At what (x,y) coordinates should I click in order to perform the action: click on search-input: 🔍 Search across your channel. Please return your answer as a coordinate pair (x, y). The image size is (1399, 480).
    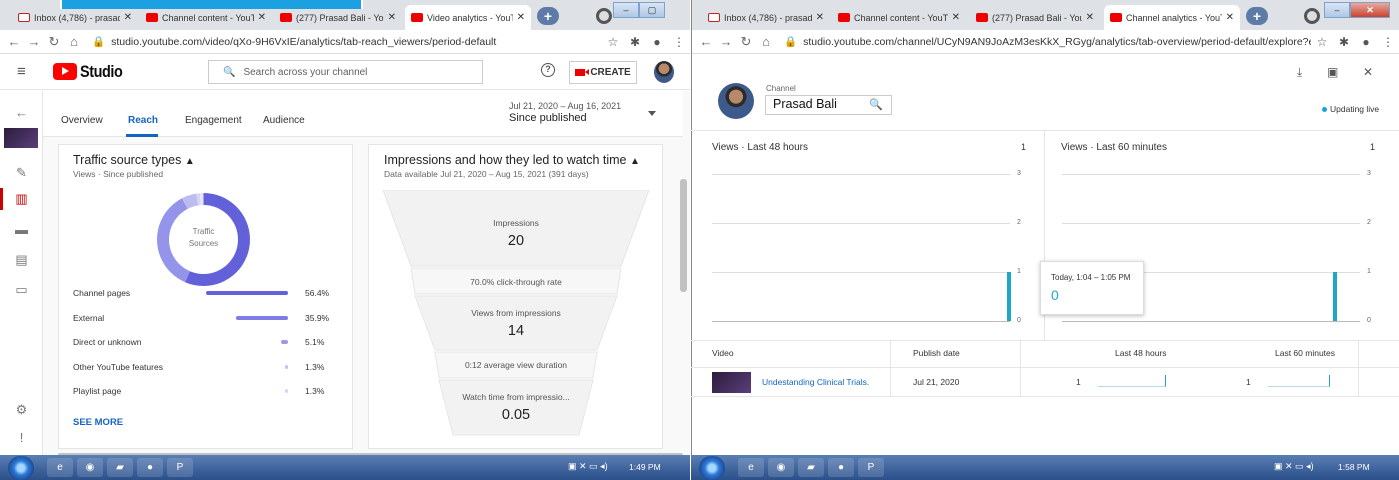
    Looking at the image, I should click on (345, 72).